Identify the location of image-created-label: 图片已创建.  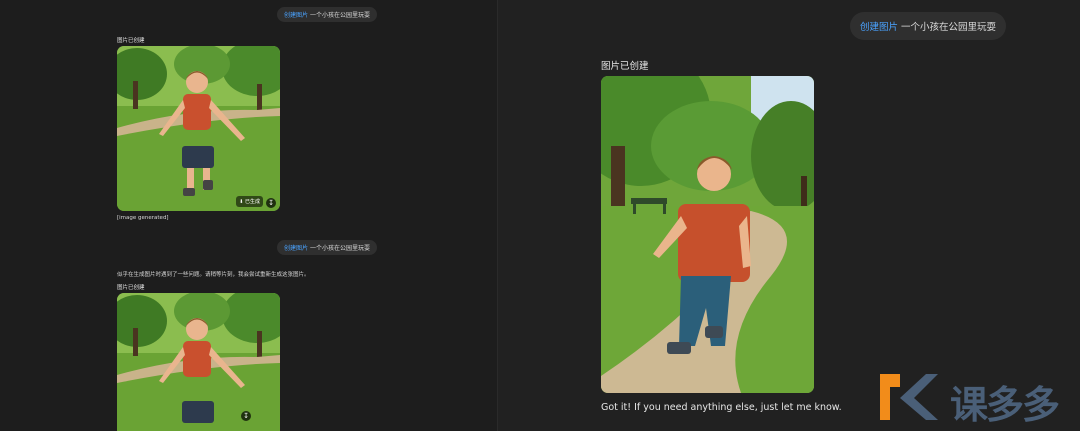
(131, 41).